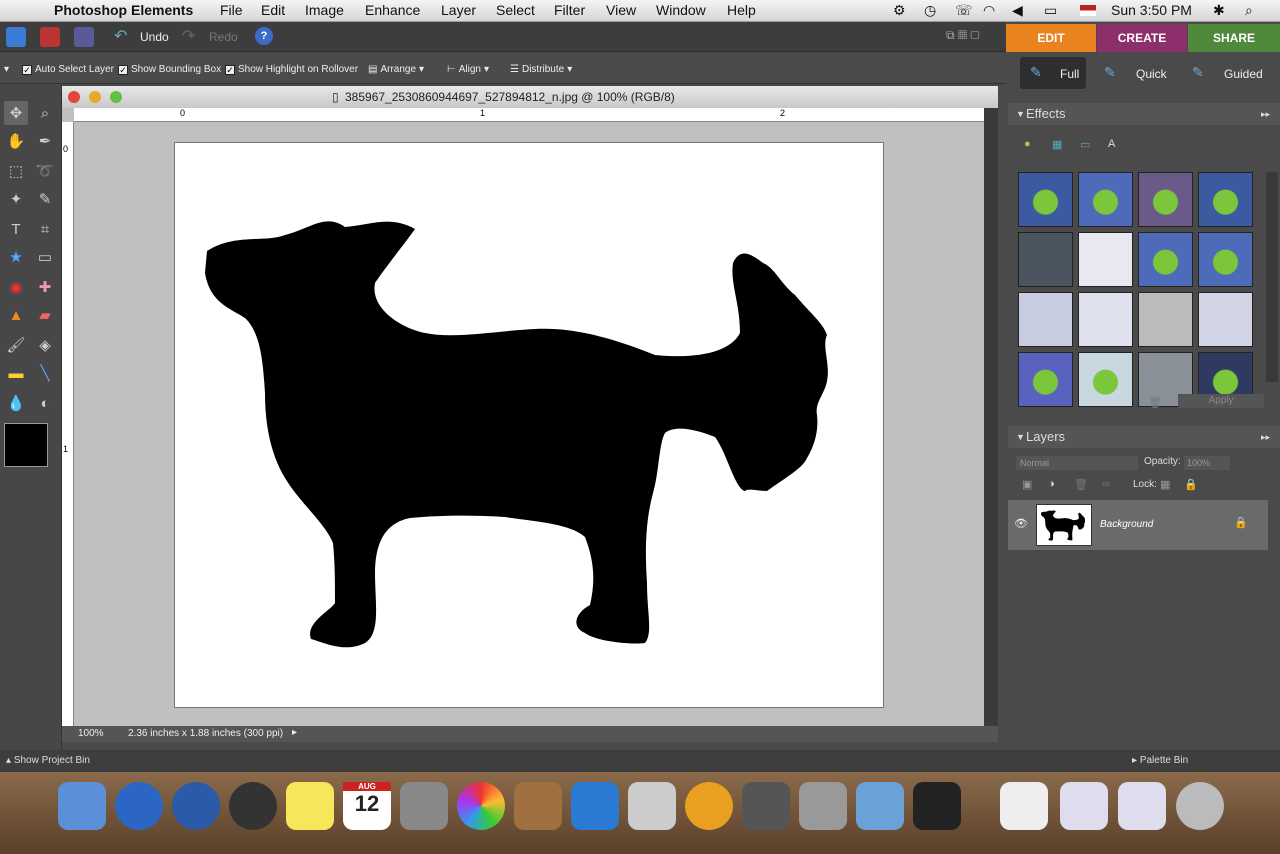  What do you see at coordinates (124, 37) in the screenshot?
I see `undo-icon: ↶` at bounding box center [124, 37].